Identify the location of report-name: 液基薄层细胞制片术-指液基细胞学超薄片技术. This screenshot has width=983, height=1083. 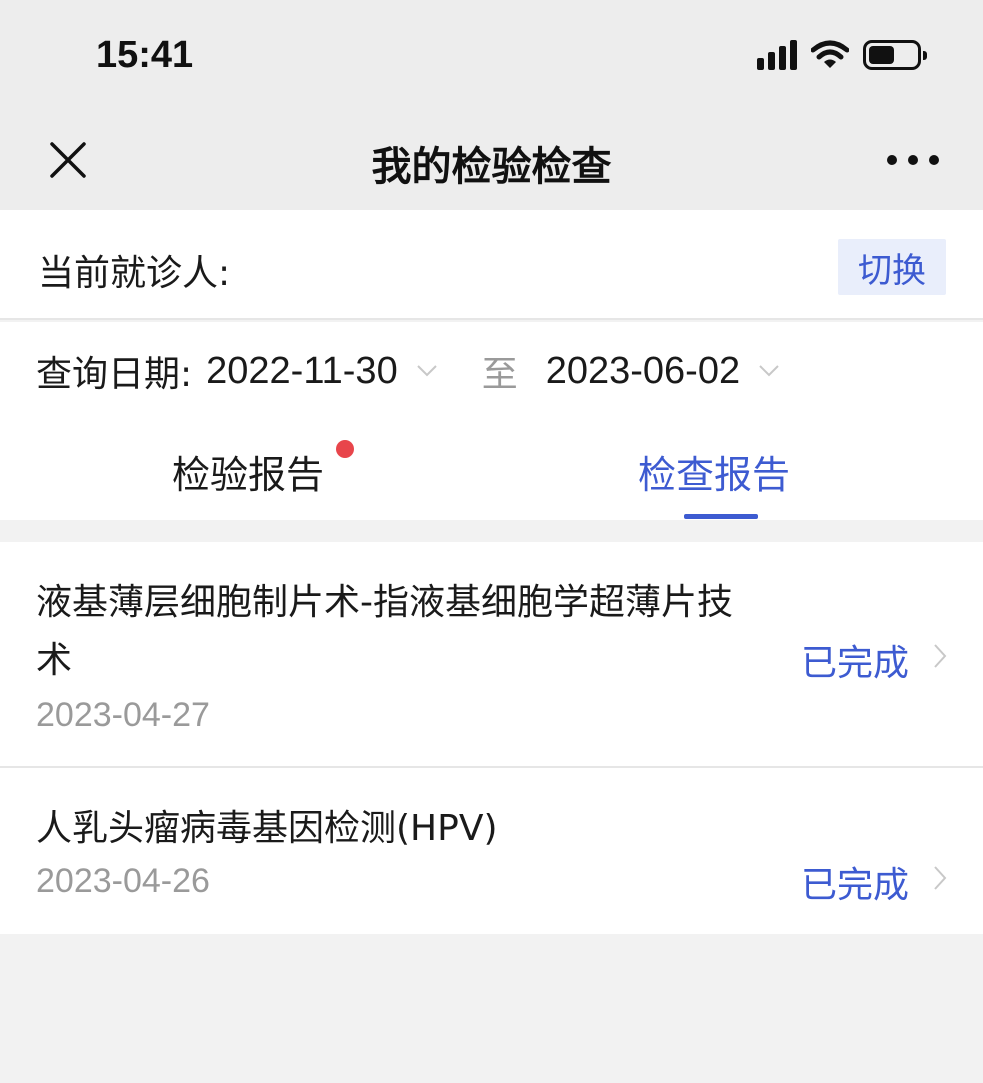
(384, 631).